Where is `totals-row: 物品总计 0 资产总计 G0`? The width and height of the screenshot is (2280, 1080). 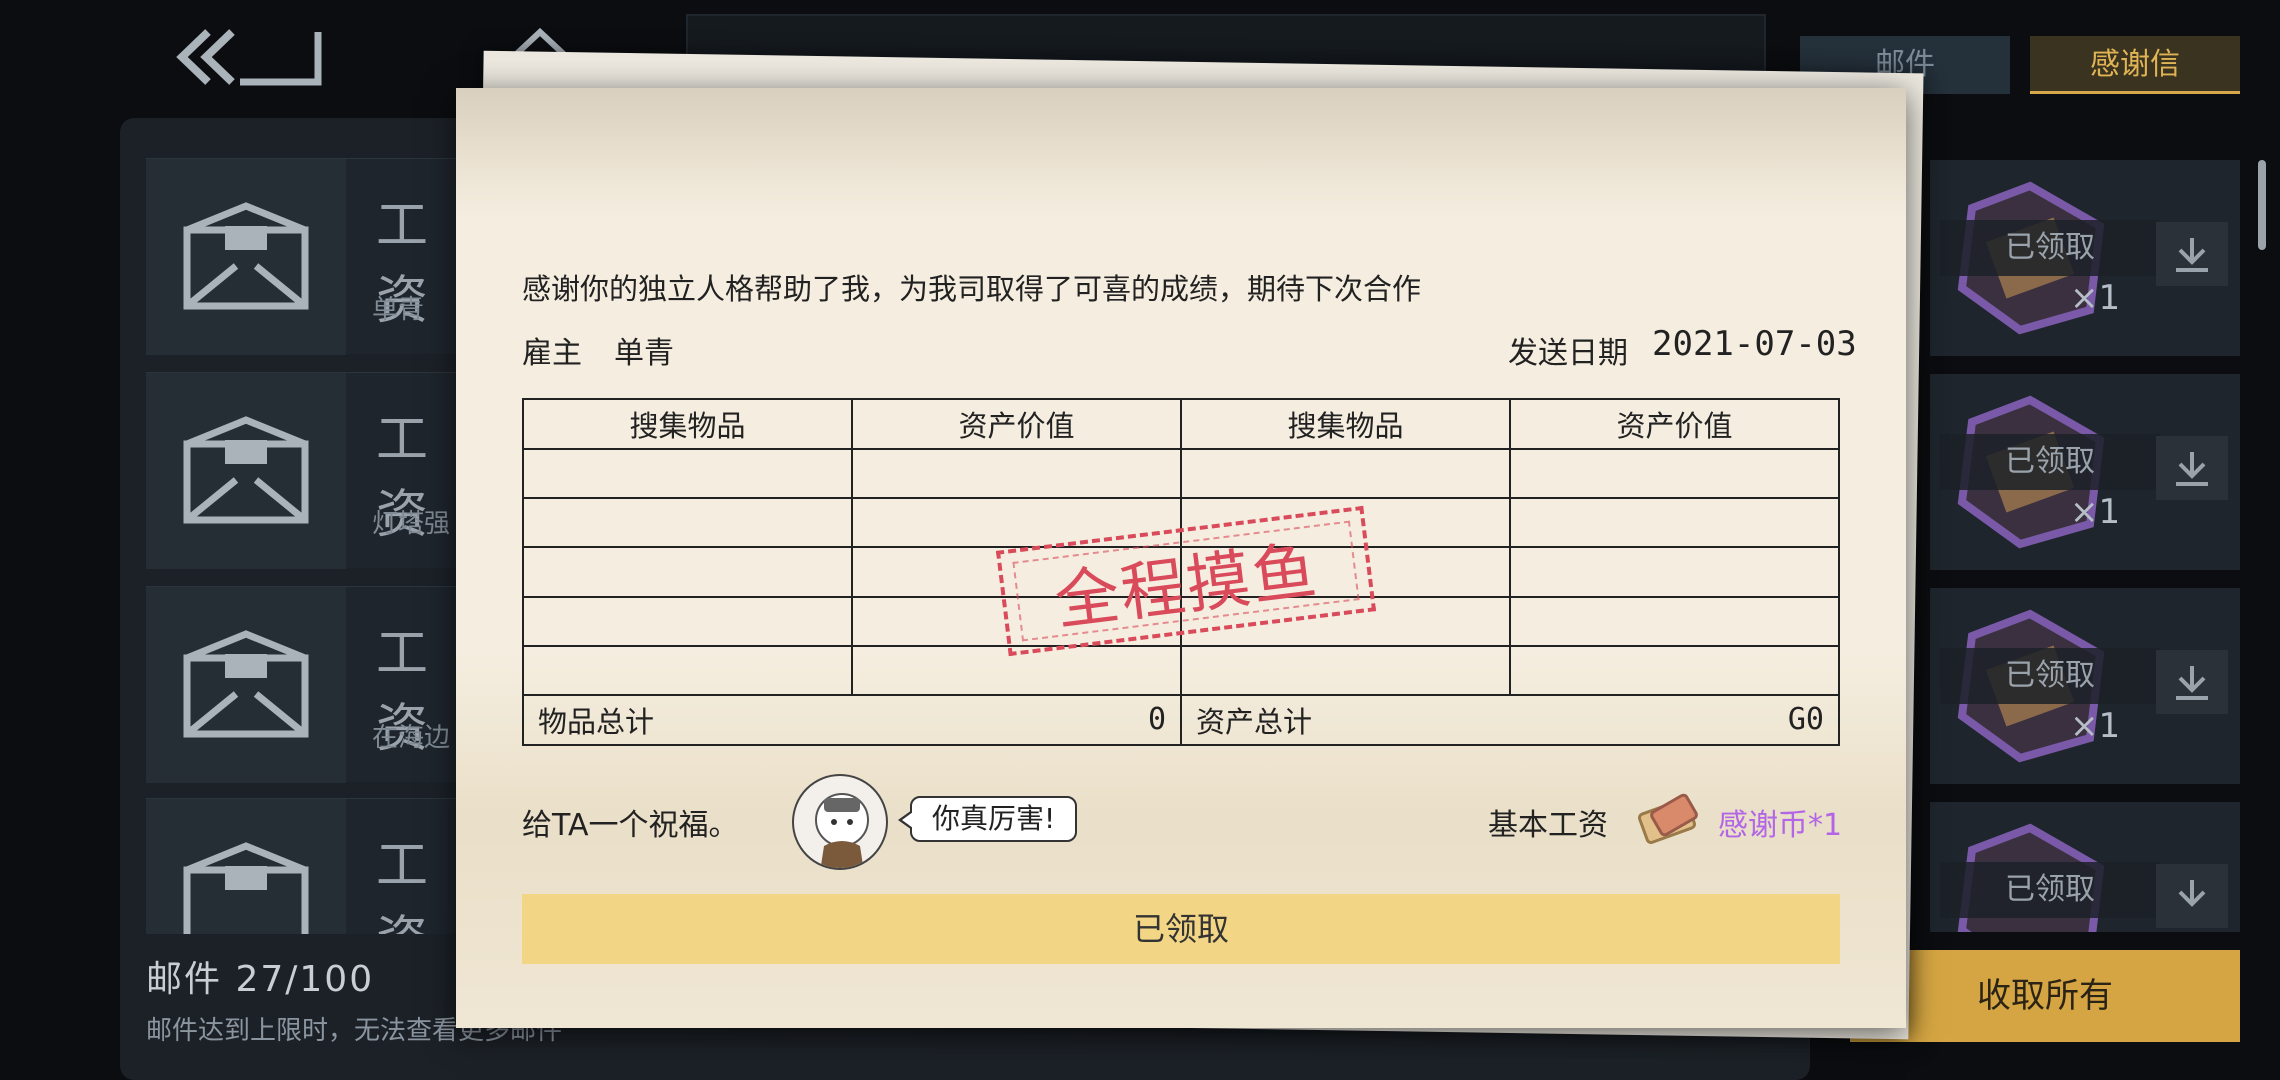 totals-row: 物品总计 0 资产总计 G0 is located at coordinates (1181, 720).